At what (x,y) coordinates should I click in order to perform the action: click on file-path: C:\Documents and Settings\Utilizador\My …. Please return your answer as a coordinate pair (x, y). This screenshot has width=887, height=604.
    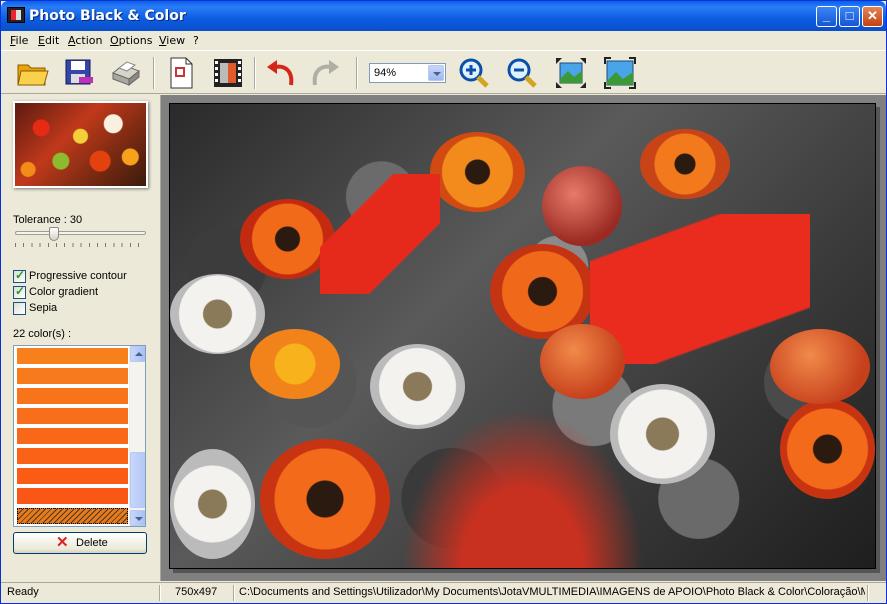
    Looking at the image, I should click on (552, 592).